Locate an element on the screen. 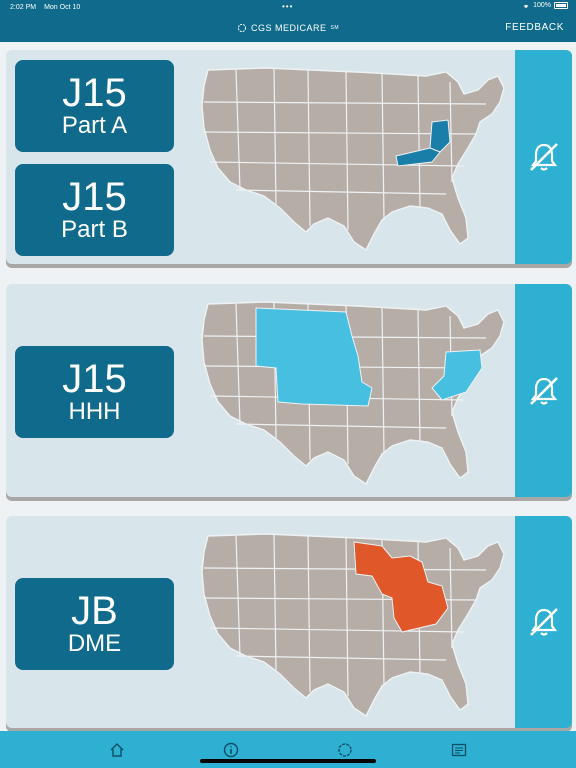 The width and height of the screenshot is (576, 768). status-right: 100% is located at coordinates (545, 5).